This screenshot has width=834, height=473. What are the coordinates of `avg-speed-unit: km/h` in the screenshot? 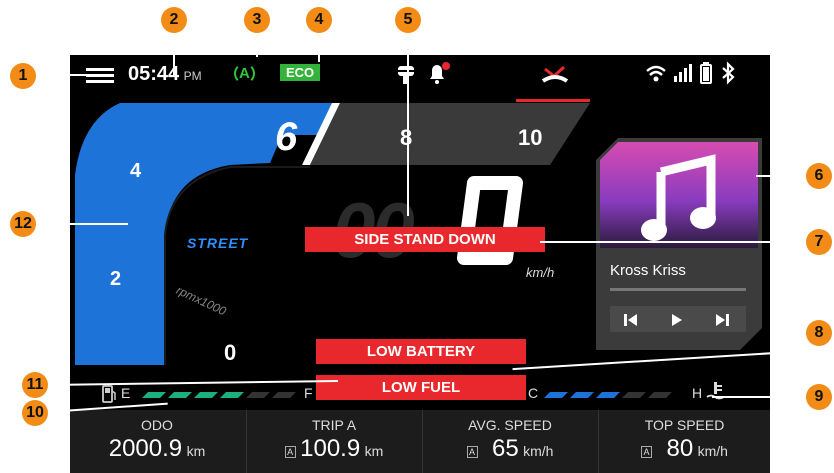 It's located at (538, 451).